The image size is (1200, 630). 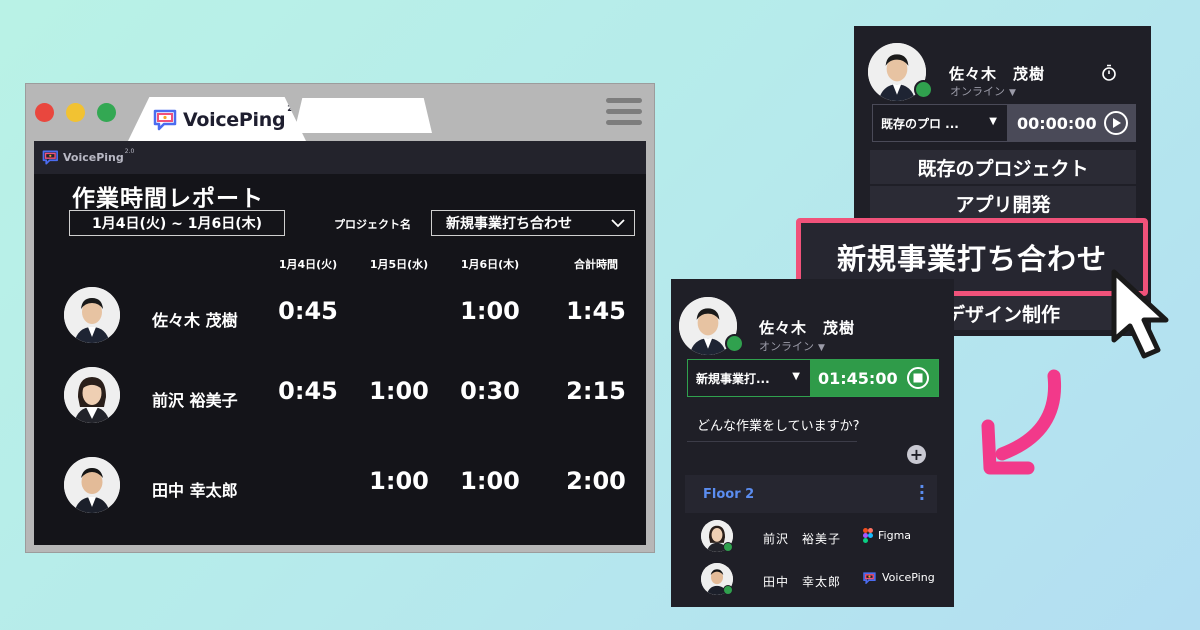 I want to click on woman-avatar-icon, so click(x=92, y=395).